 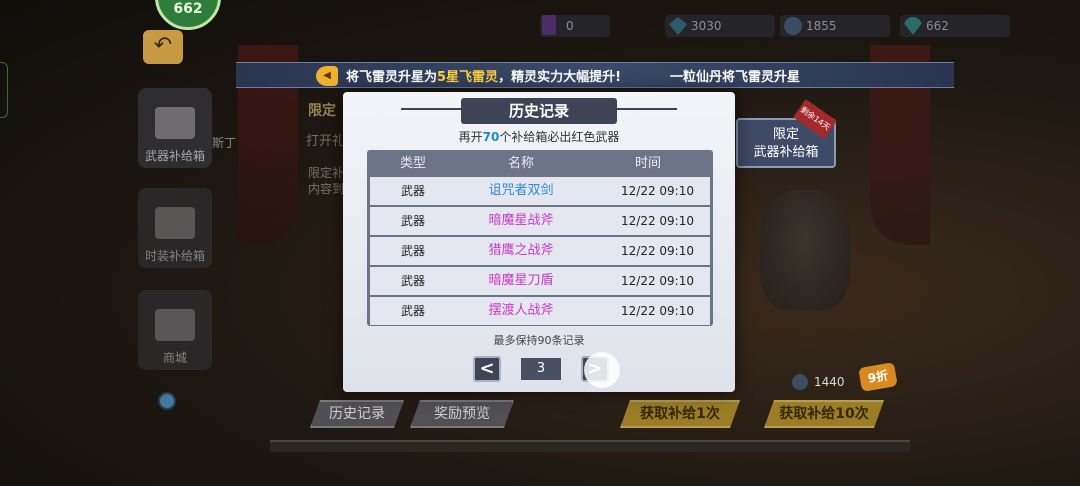 I want to click on announcement-right: 一粒仙丹将飞雷灵升星, so click(x=735, y=77).